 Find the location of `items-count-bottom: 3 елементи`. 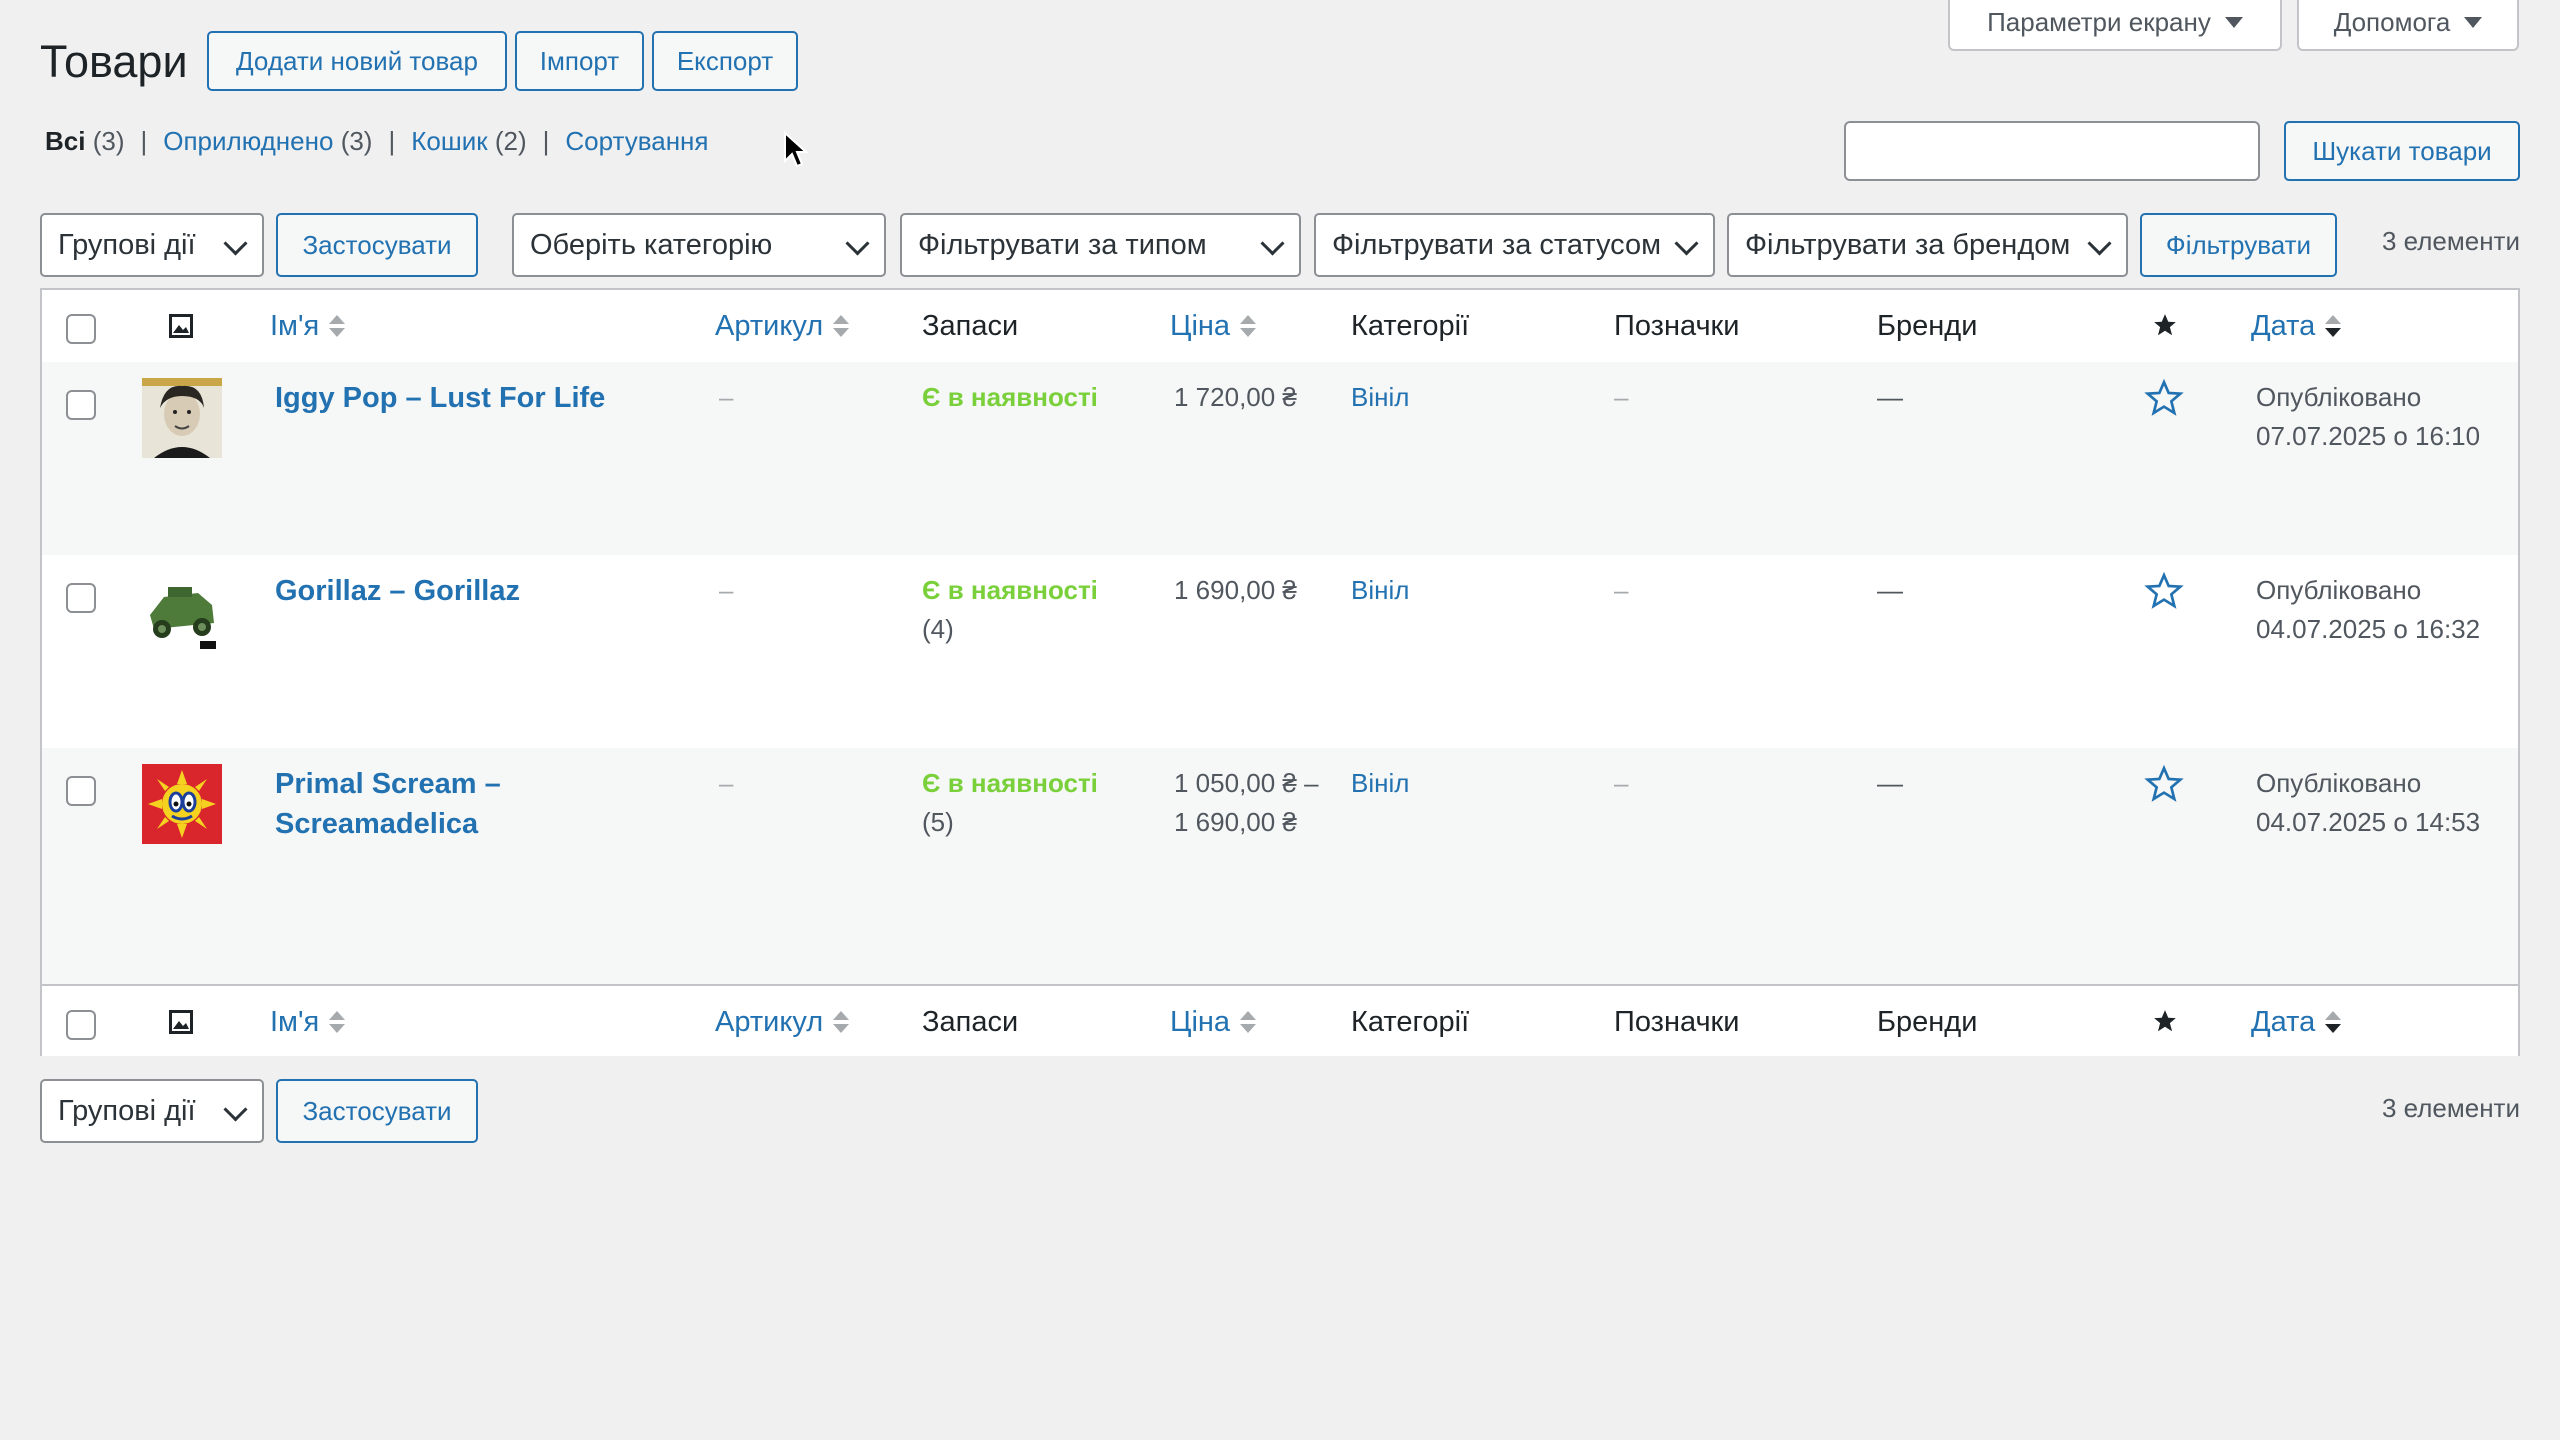

items-count-bottom: 3 елементи is located at coordinates (2450, 1108).